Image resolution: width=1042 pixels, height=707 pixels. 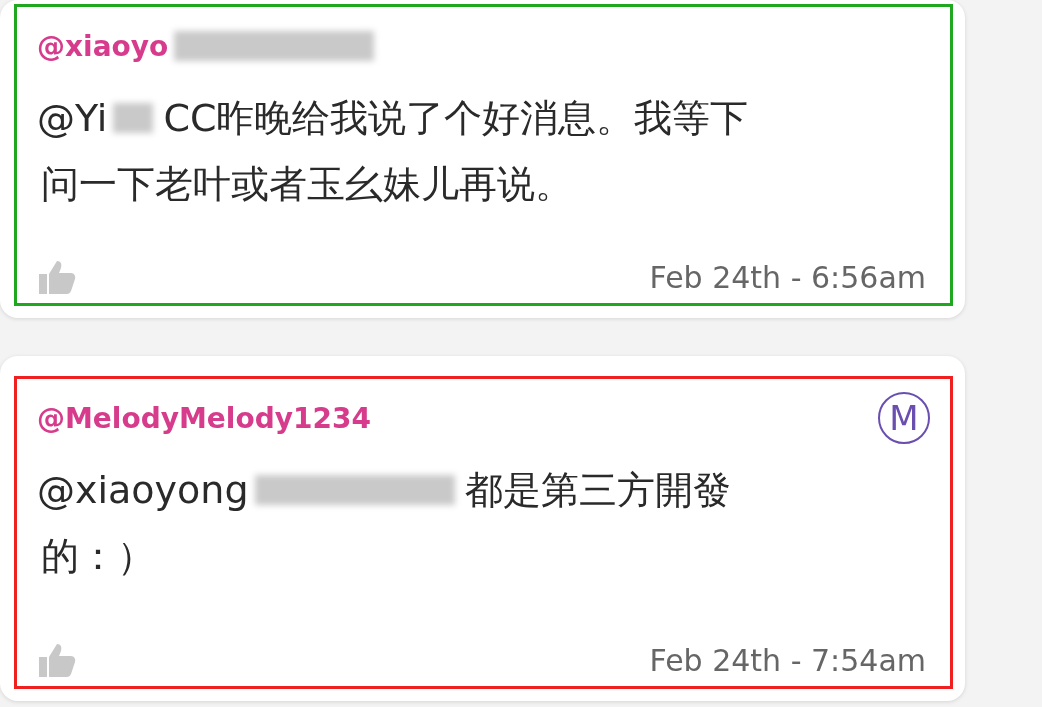 What do you see at coordinates (307, 184) in the screenshot?
I see `comment-text: 问一下老叶或者玉幺妹儿再说。` at bounding box center [307, 184].